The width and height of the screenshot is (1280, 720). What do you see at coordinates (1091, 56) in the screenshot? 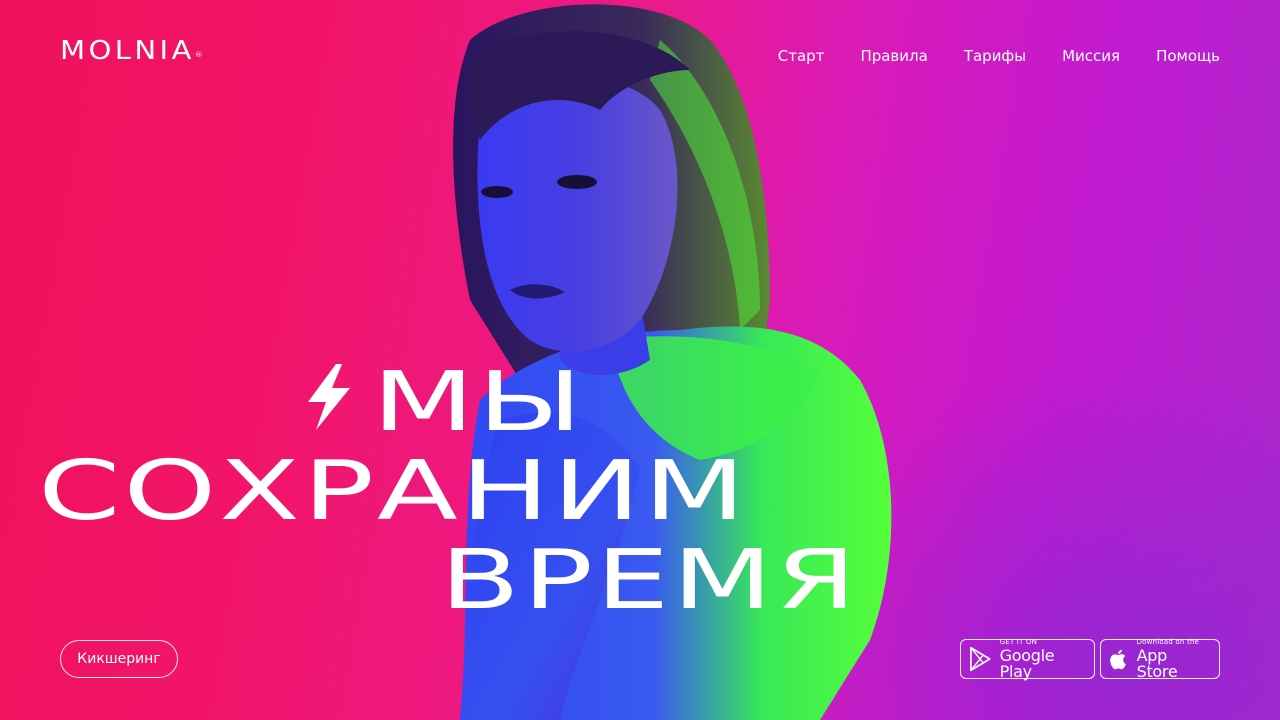
I see `nav-item-mission: Миссия` at bounding box center [1091, 56].